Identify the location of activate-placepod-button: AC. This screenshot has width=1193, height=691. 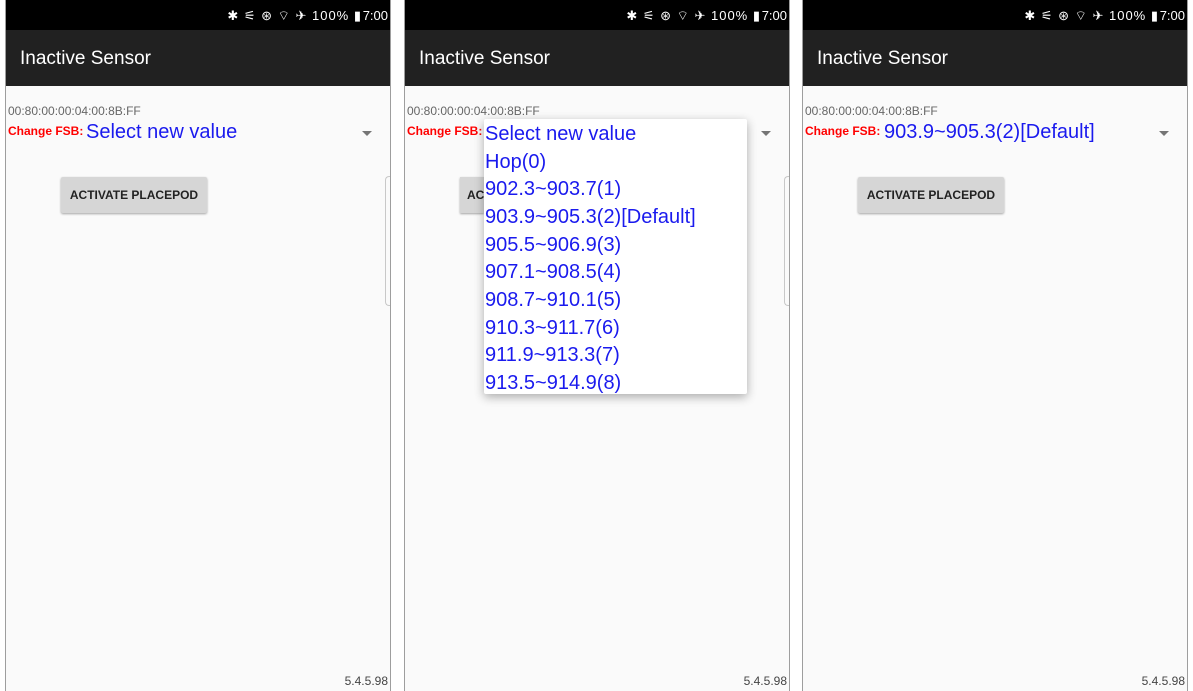
(472, 195).